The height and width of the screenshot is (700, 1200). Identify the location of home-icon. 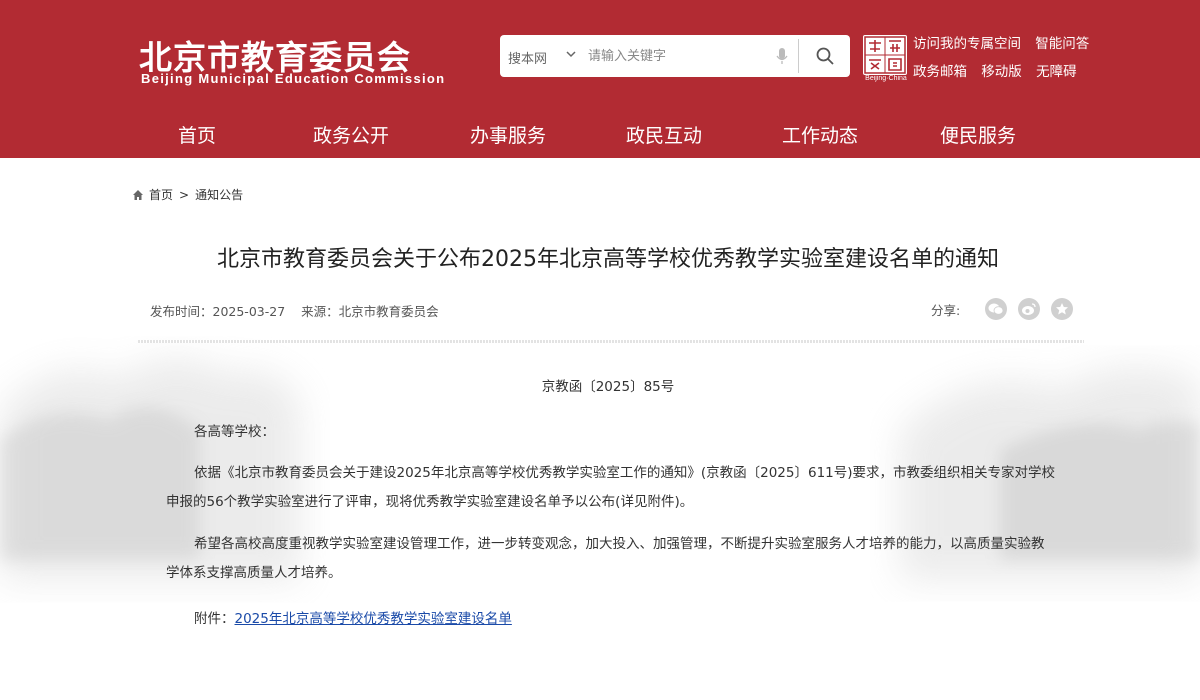
(138, 194).